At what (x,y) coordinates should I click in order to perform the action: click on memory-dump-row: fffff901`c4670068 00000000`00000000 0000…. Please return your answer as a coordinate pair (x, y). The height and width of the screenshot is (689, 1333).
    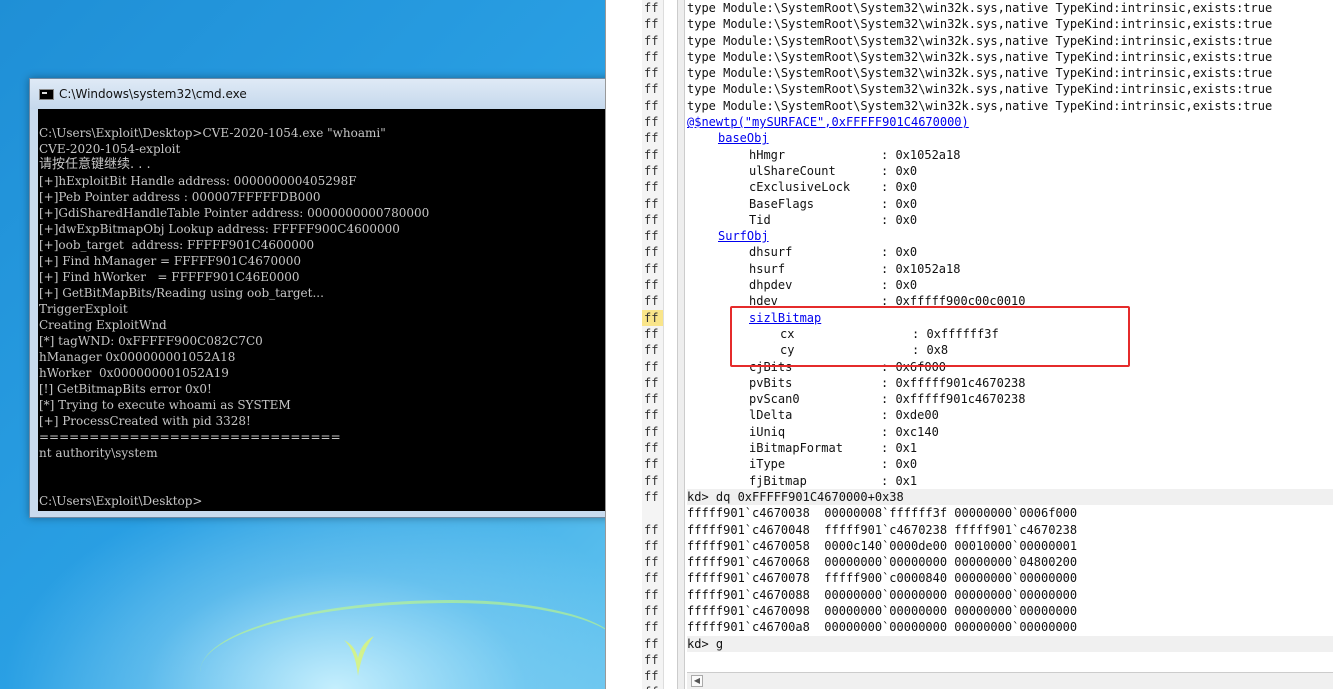
    Looking at the image, I should click on (882, 562).